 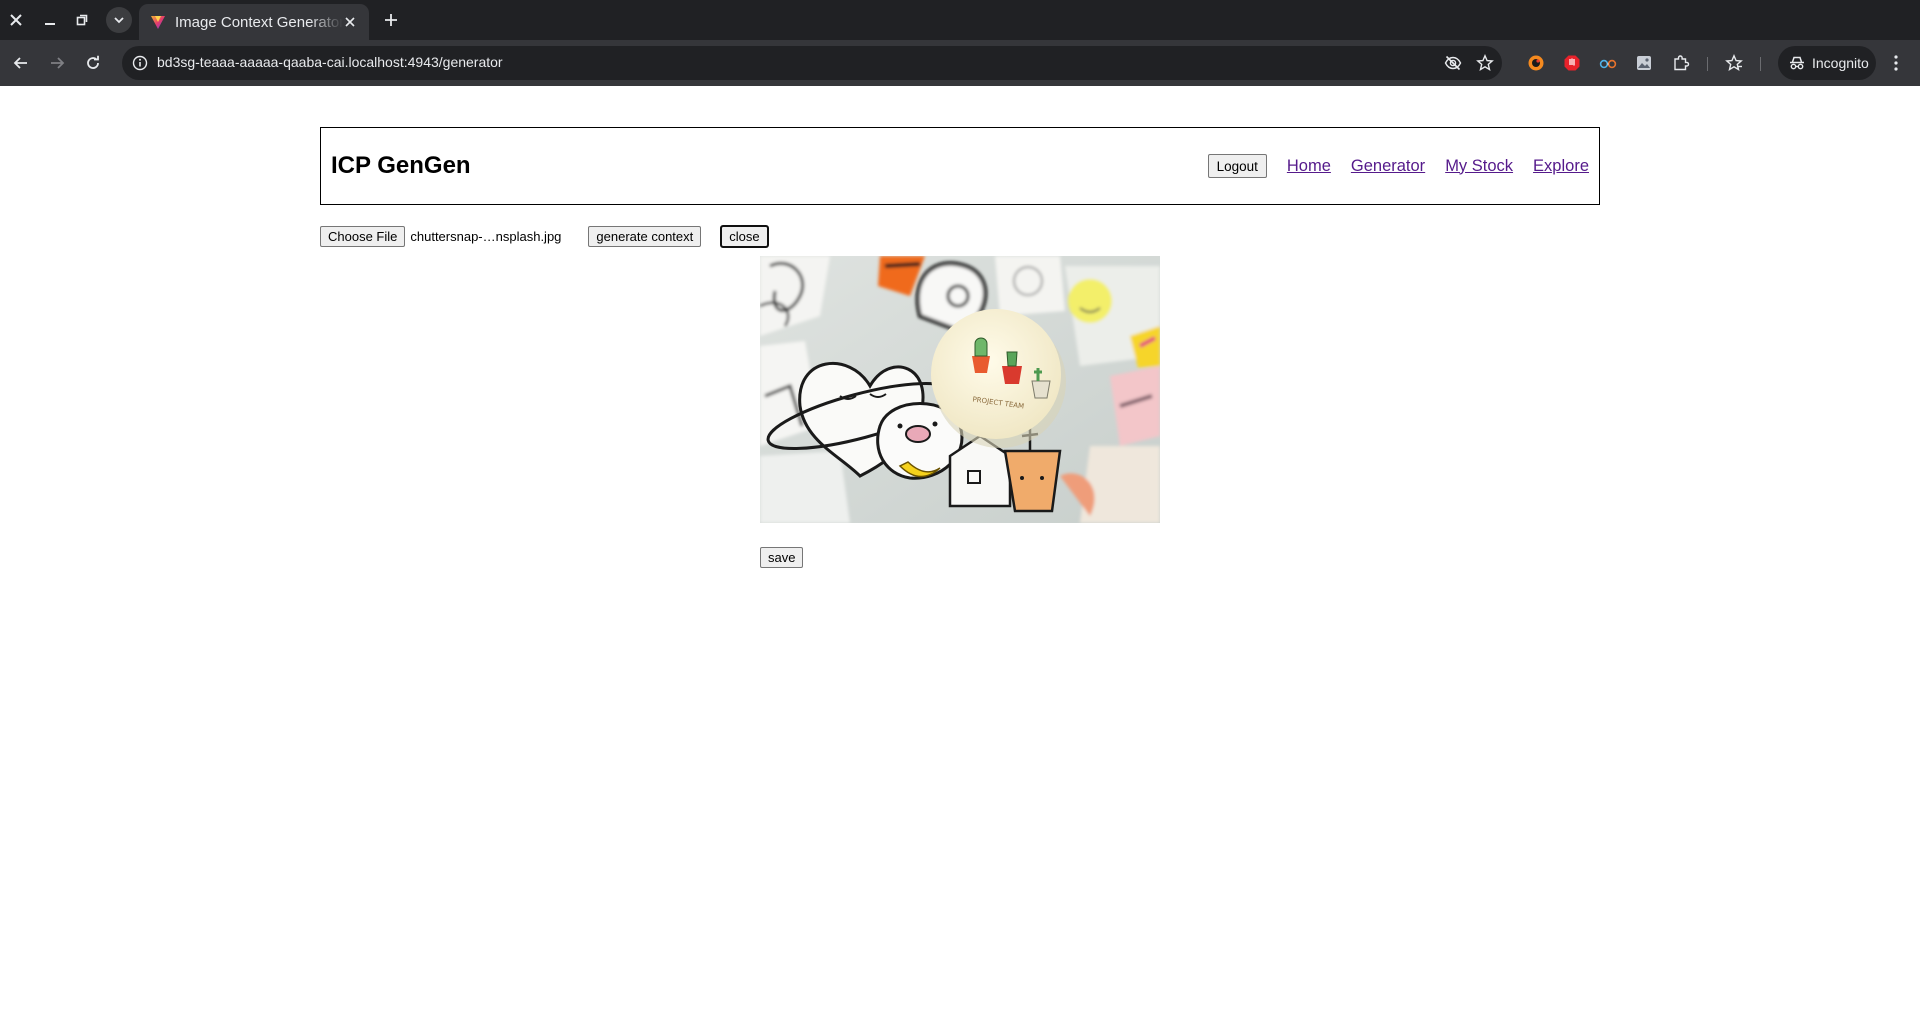 What do you see at coordinates (1309, 166) in the screenshot?
I see `nav-link-home: Home` at bounding box center [1309, 166].